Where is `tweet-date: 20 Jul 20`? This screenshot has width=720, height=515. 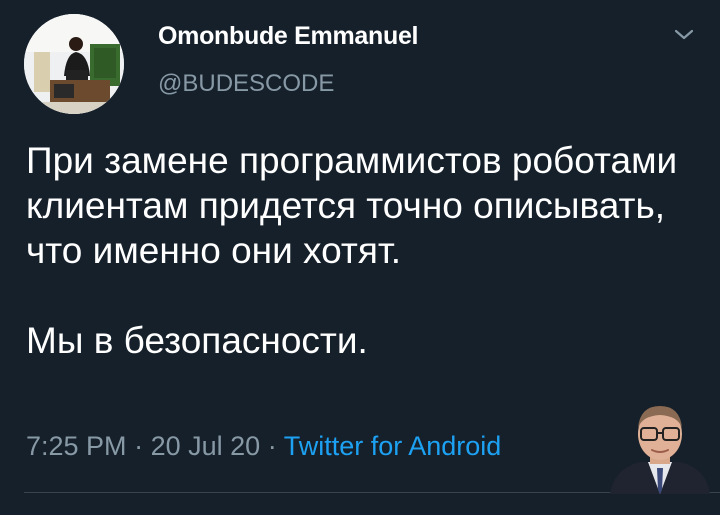
tweet-date: 20 Jul 20 is located at coordinates (206, 446).